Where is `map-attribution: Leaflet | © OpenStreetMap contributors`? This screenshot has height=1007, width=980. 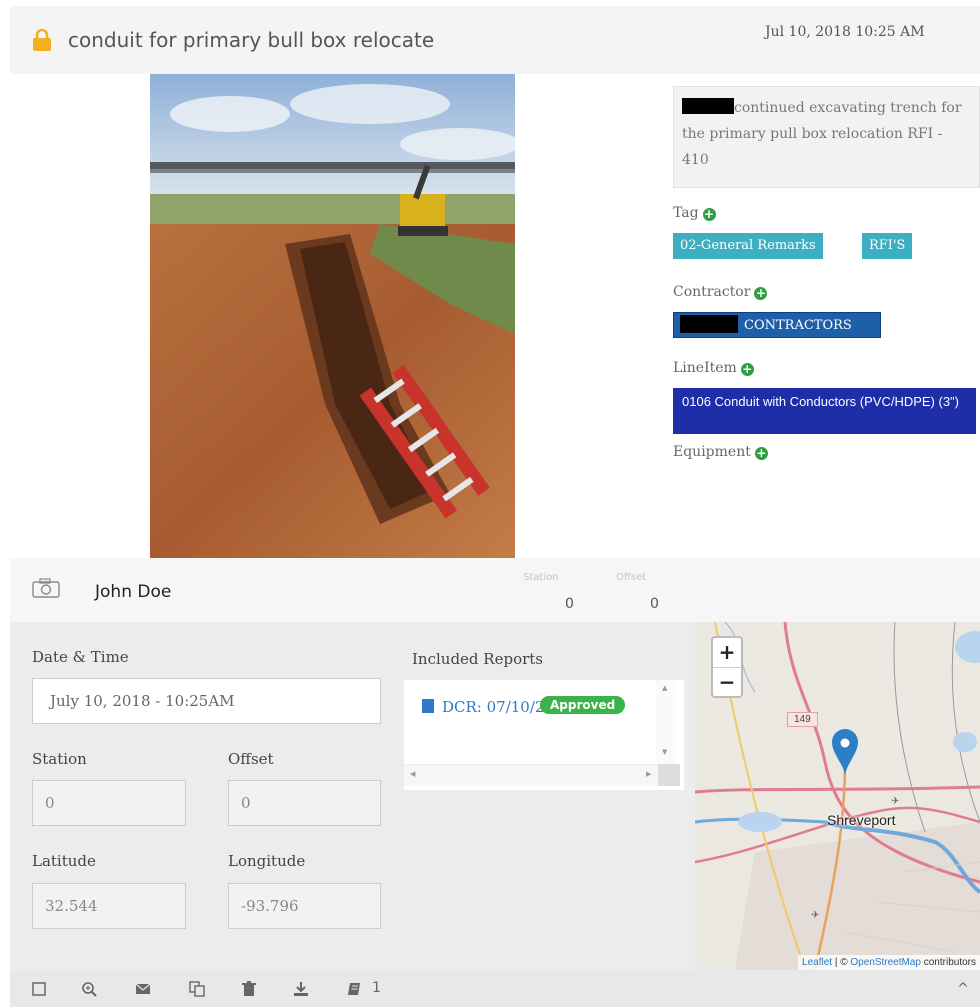
map-attribution: Leaflet | © OpenStreetMap contributors is located at coordinates (889, 962).